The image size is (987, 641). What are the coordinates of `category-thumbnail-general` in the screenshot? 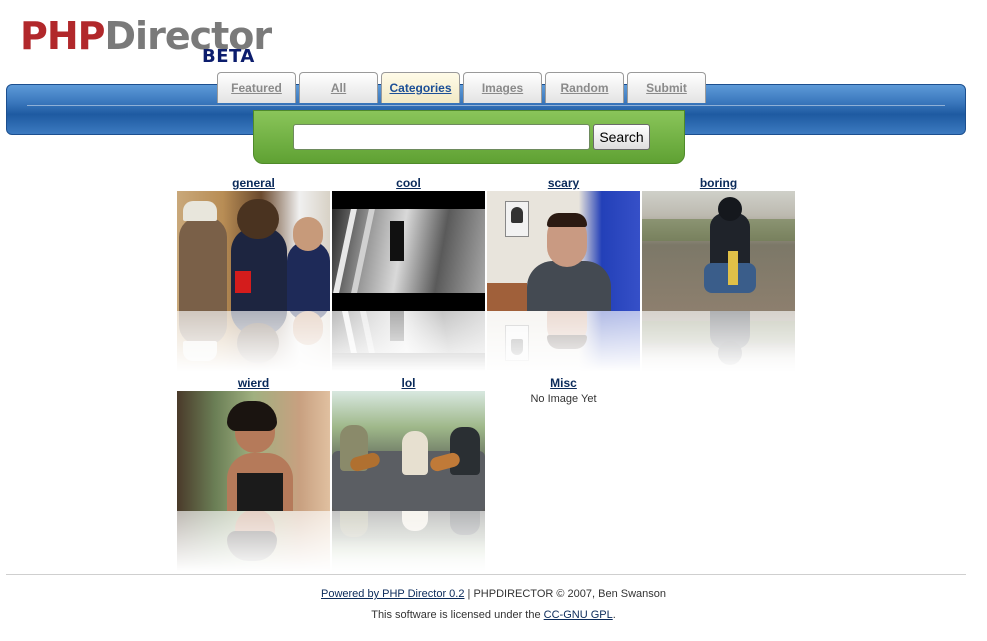 It's located at (253, 251).